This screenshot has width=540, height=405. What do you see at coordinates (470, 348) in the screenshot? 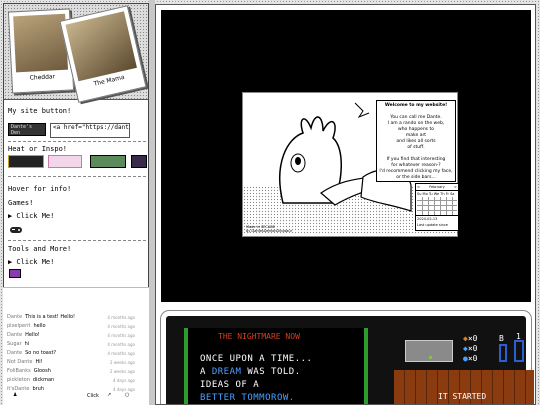
I see `hud-gem-count: ◆×0` at bounding box center [470, 348].